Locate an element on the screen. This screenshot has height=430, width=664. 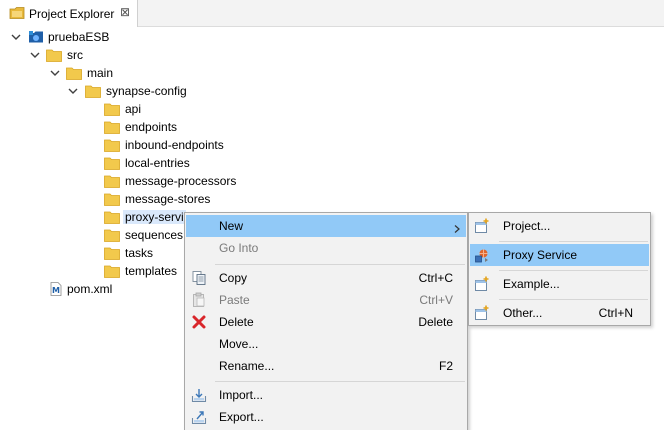
menu-item-copy: Copy Ctrl+C is located at coordinates (326, 278).